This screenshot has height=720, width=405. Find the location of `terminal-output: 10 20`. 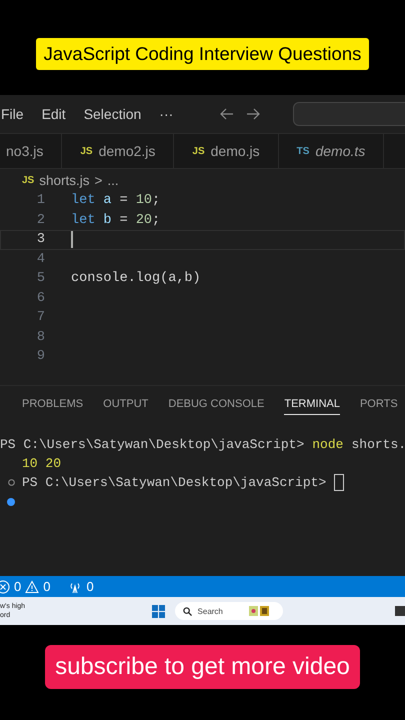

terminal-output: 10 20 is located at coordinates (42, 463).